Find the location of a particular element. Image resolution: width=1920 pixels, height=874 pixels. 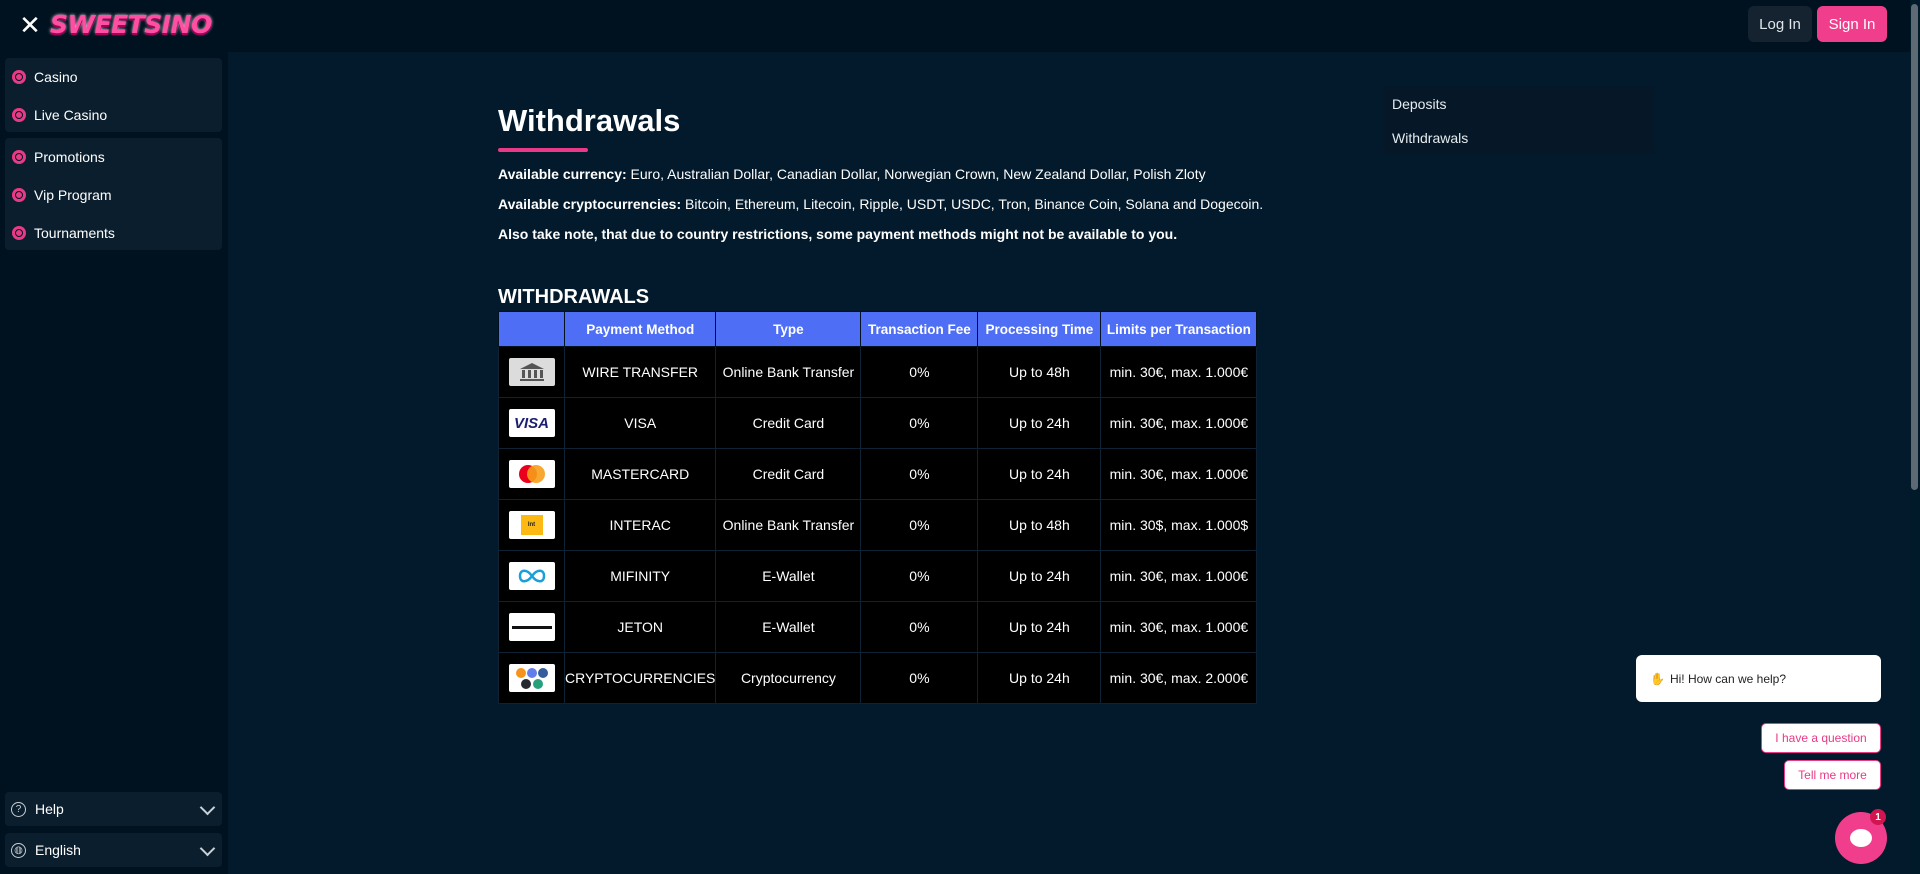

sidebar-item-label: Casino is located at coordinates (56, 77).